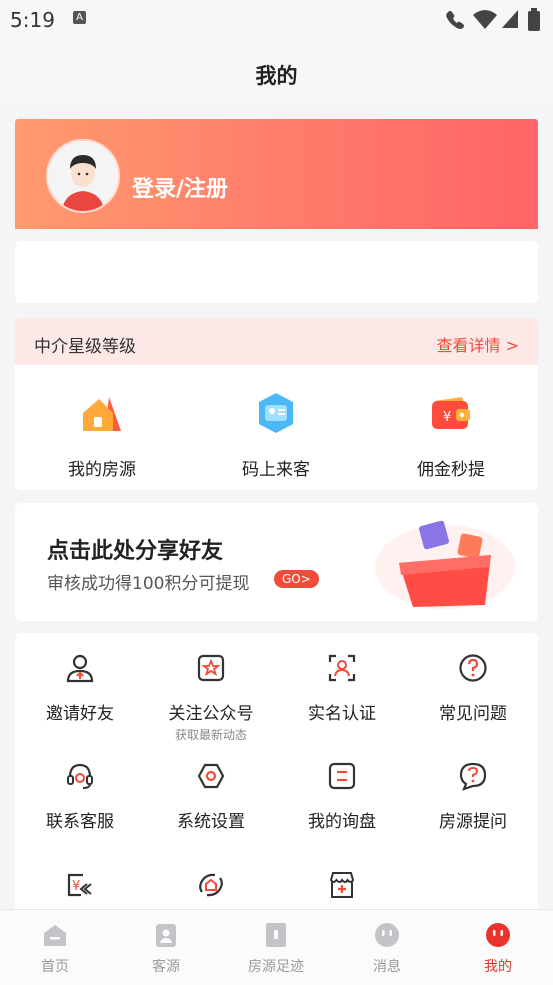  Describe the element at coordinates (80, 796) in the screenshot. I see `service-customer-support: 联系客服` at that location.